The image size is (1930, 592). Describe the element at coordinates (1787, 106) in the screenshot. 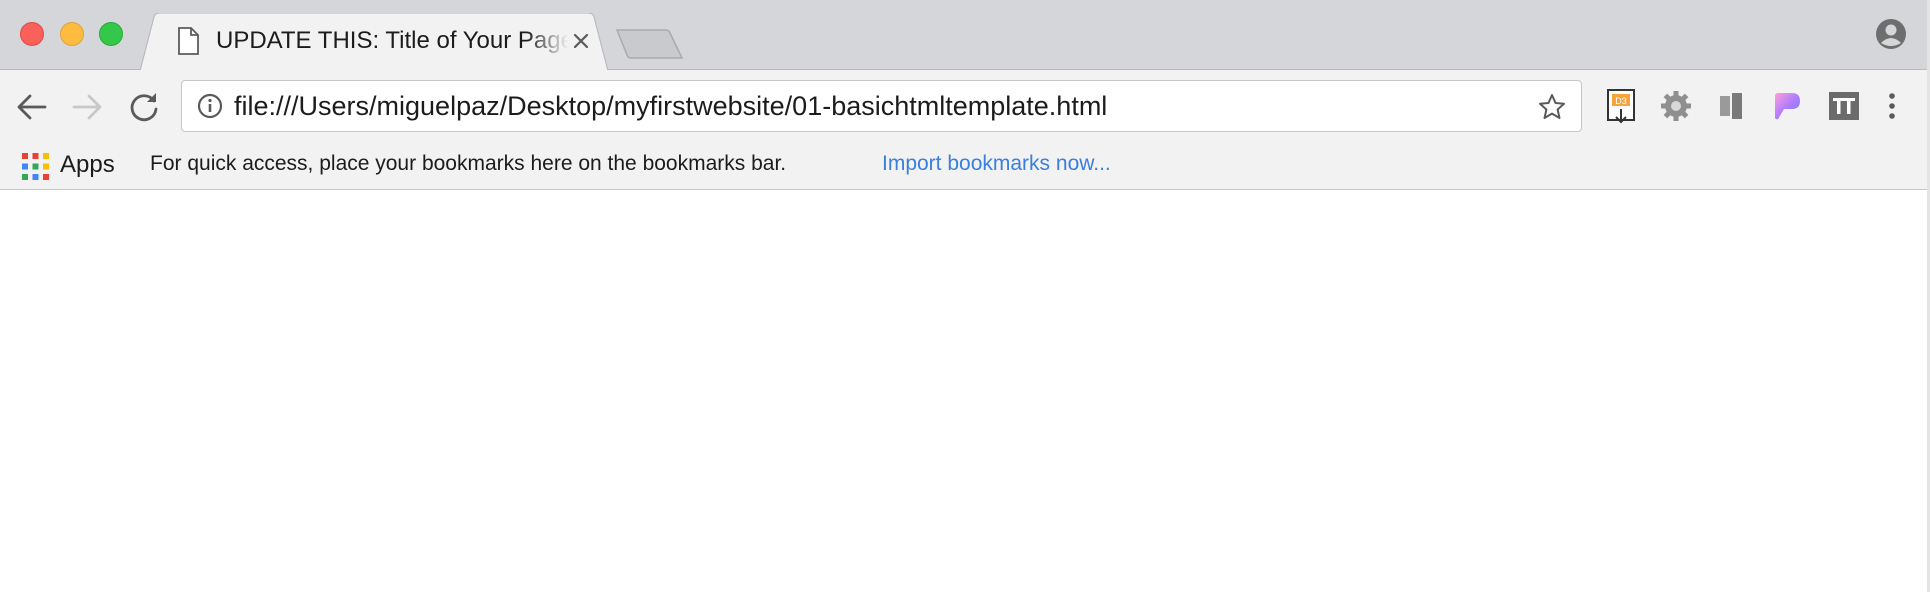

I see `paper-extension-icon` at that location.